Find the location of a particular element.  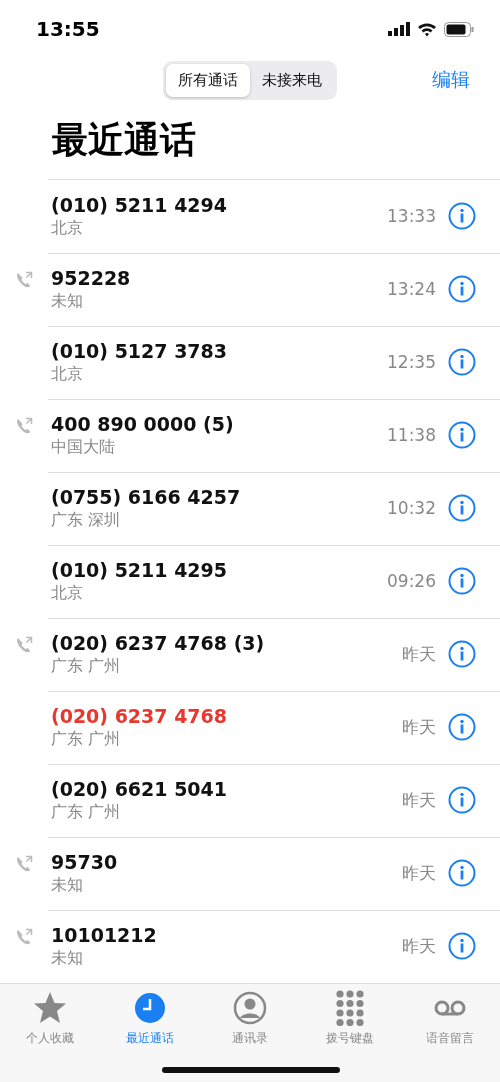

battery-icon is located at coordinates (459, 29).